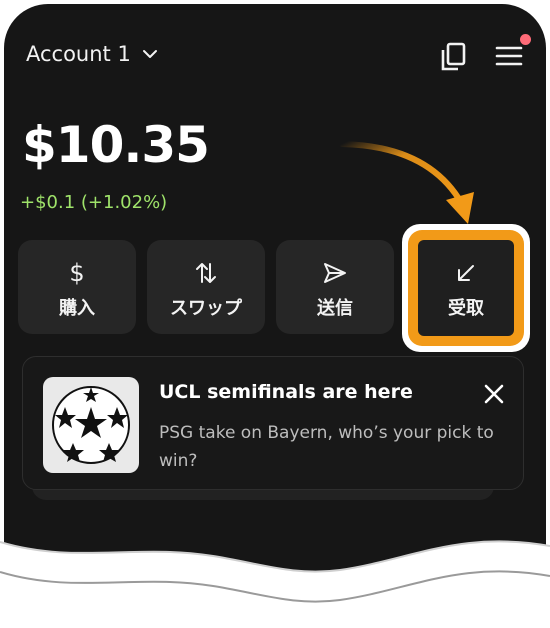 Image resolution: width=550 pixels, height=628 pixels. What do you see at coordinates (466, 308) in the screenshot?
I see `receive-label: 受取` at bounding box center [466, 308].